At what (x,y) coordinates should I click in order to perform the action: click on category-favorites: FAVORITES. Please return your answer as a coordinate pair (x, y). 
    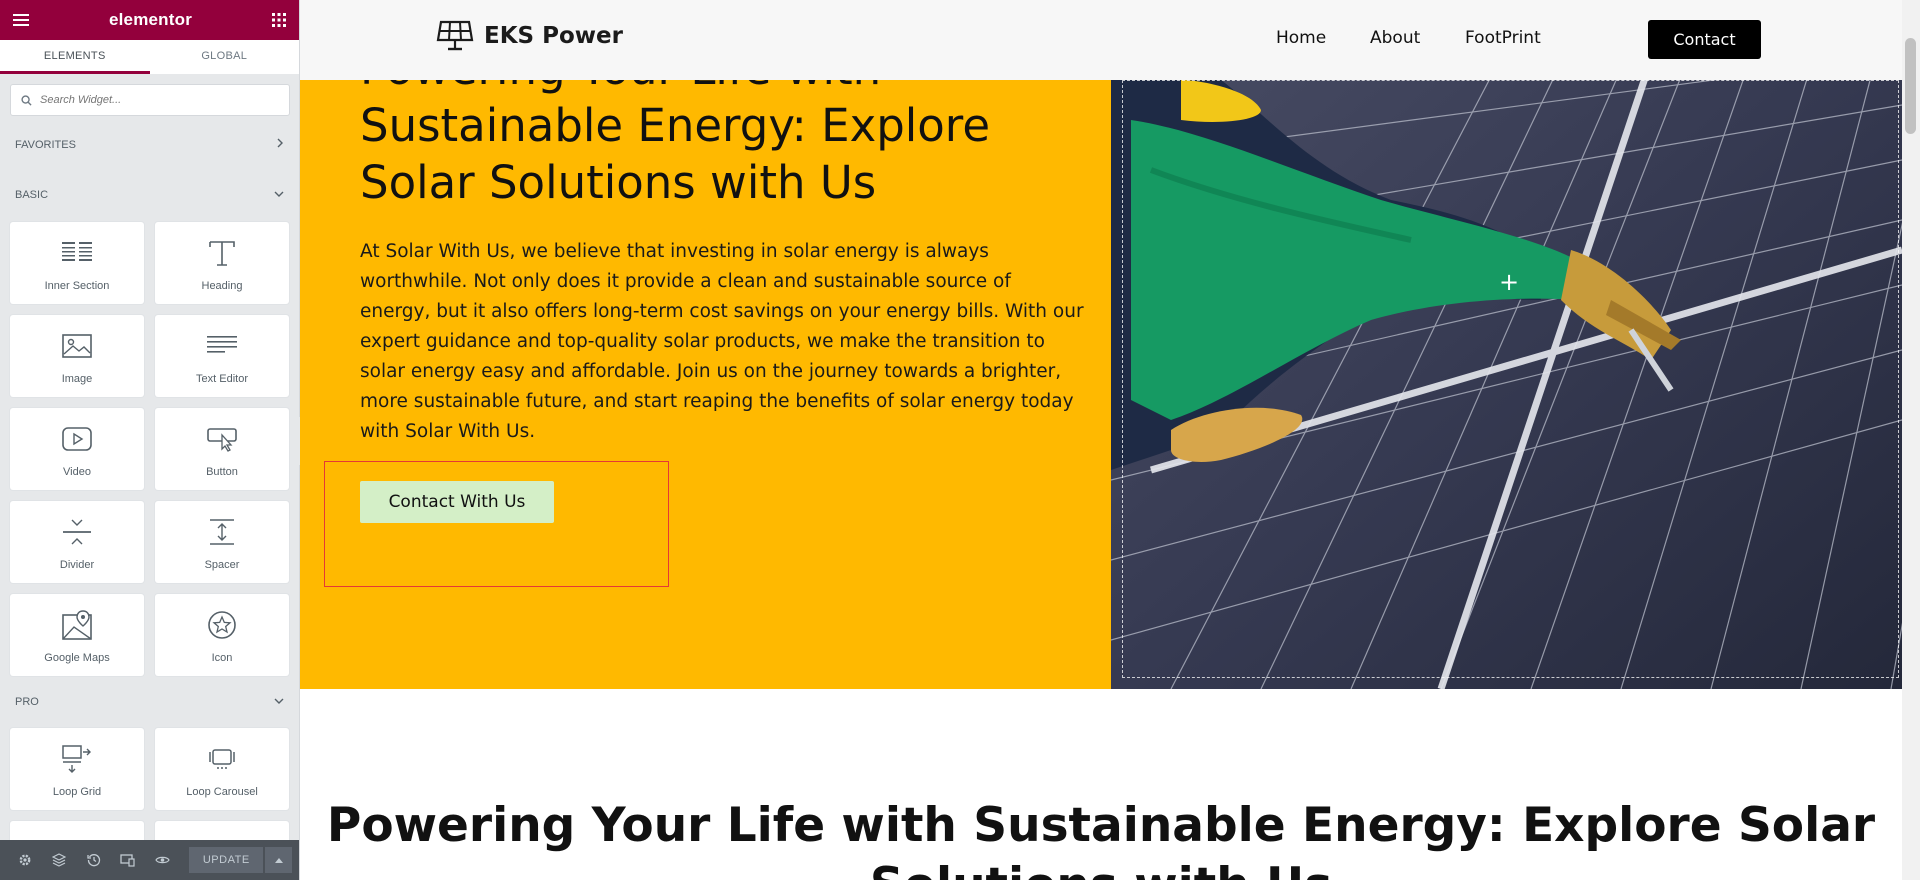
    Looking at the image, I should click on (149, 144).